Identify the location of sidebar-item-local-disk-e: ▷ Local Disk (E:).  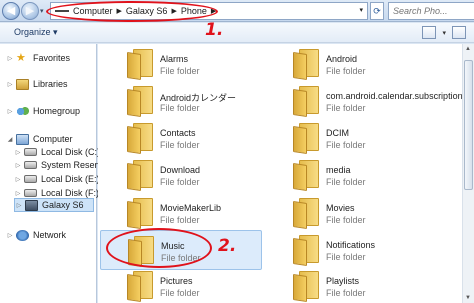
(57, 179).